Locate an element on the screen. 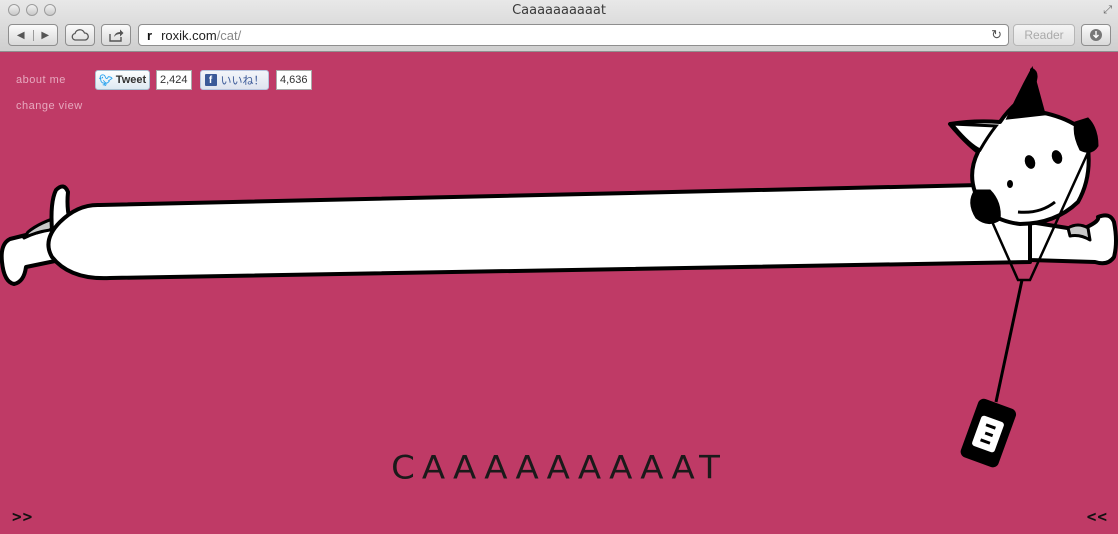  back-forward-group: ◀ ▶ is located at coordinates (33, 35).